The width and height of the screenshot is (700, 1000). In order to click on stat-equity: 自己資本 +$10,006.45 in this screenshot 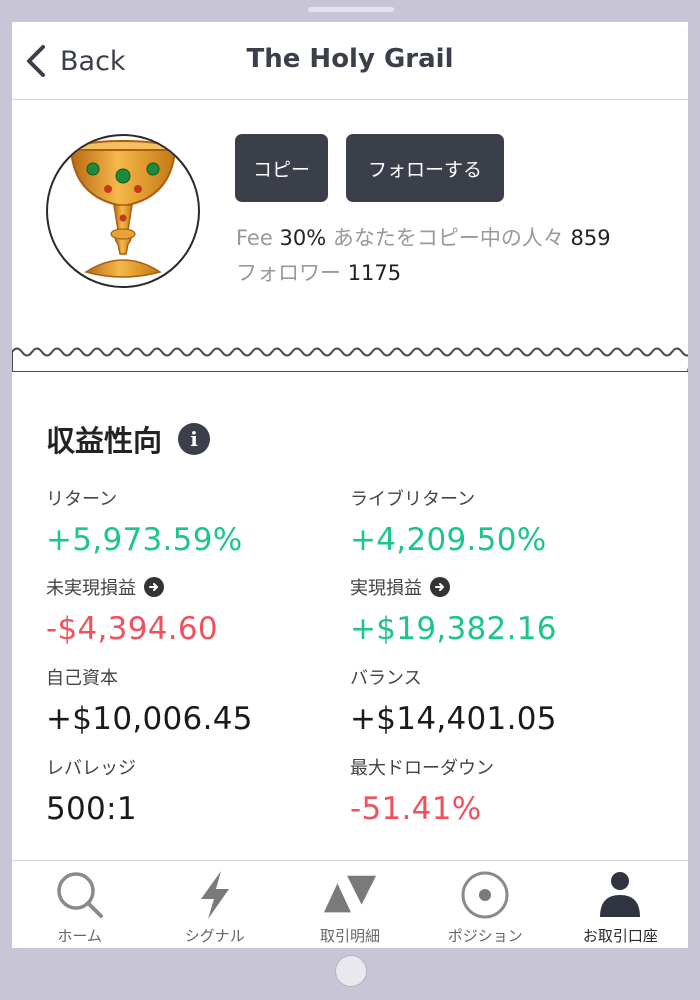, I will do `click(196, 701)`.